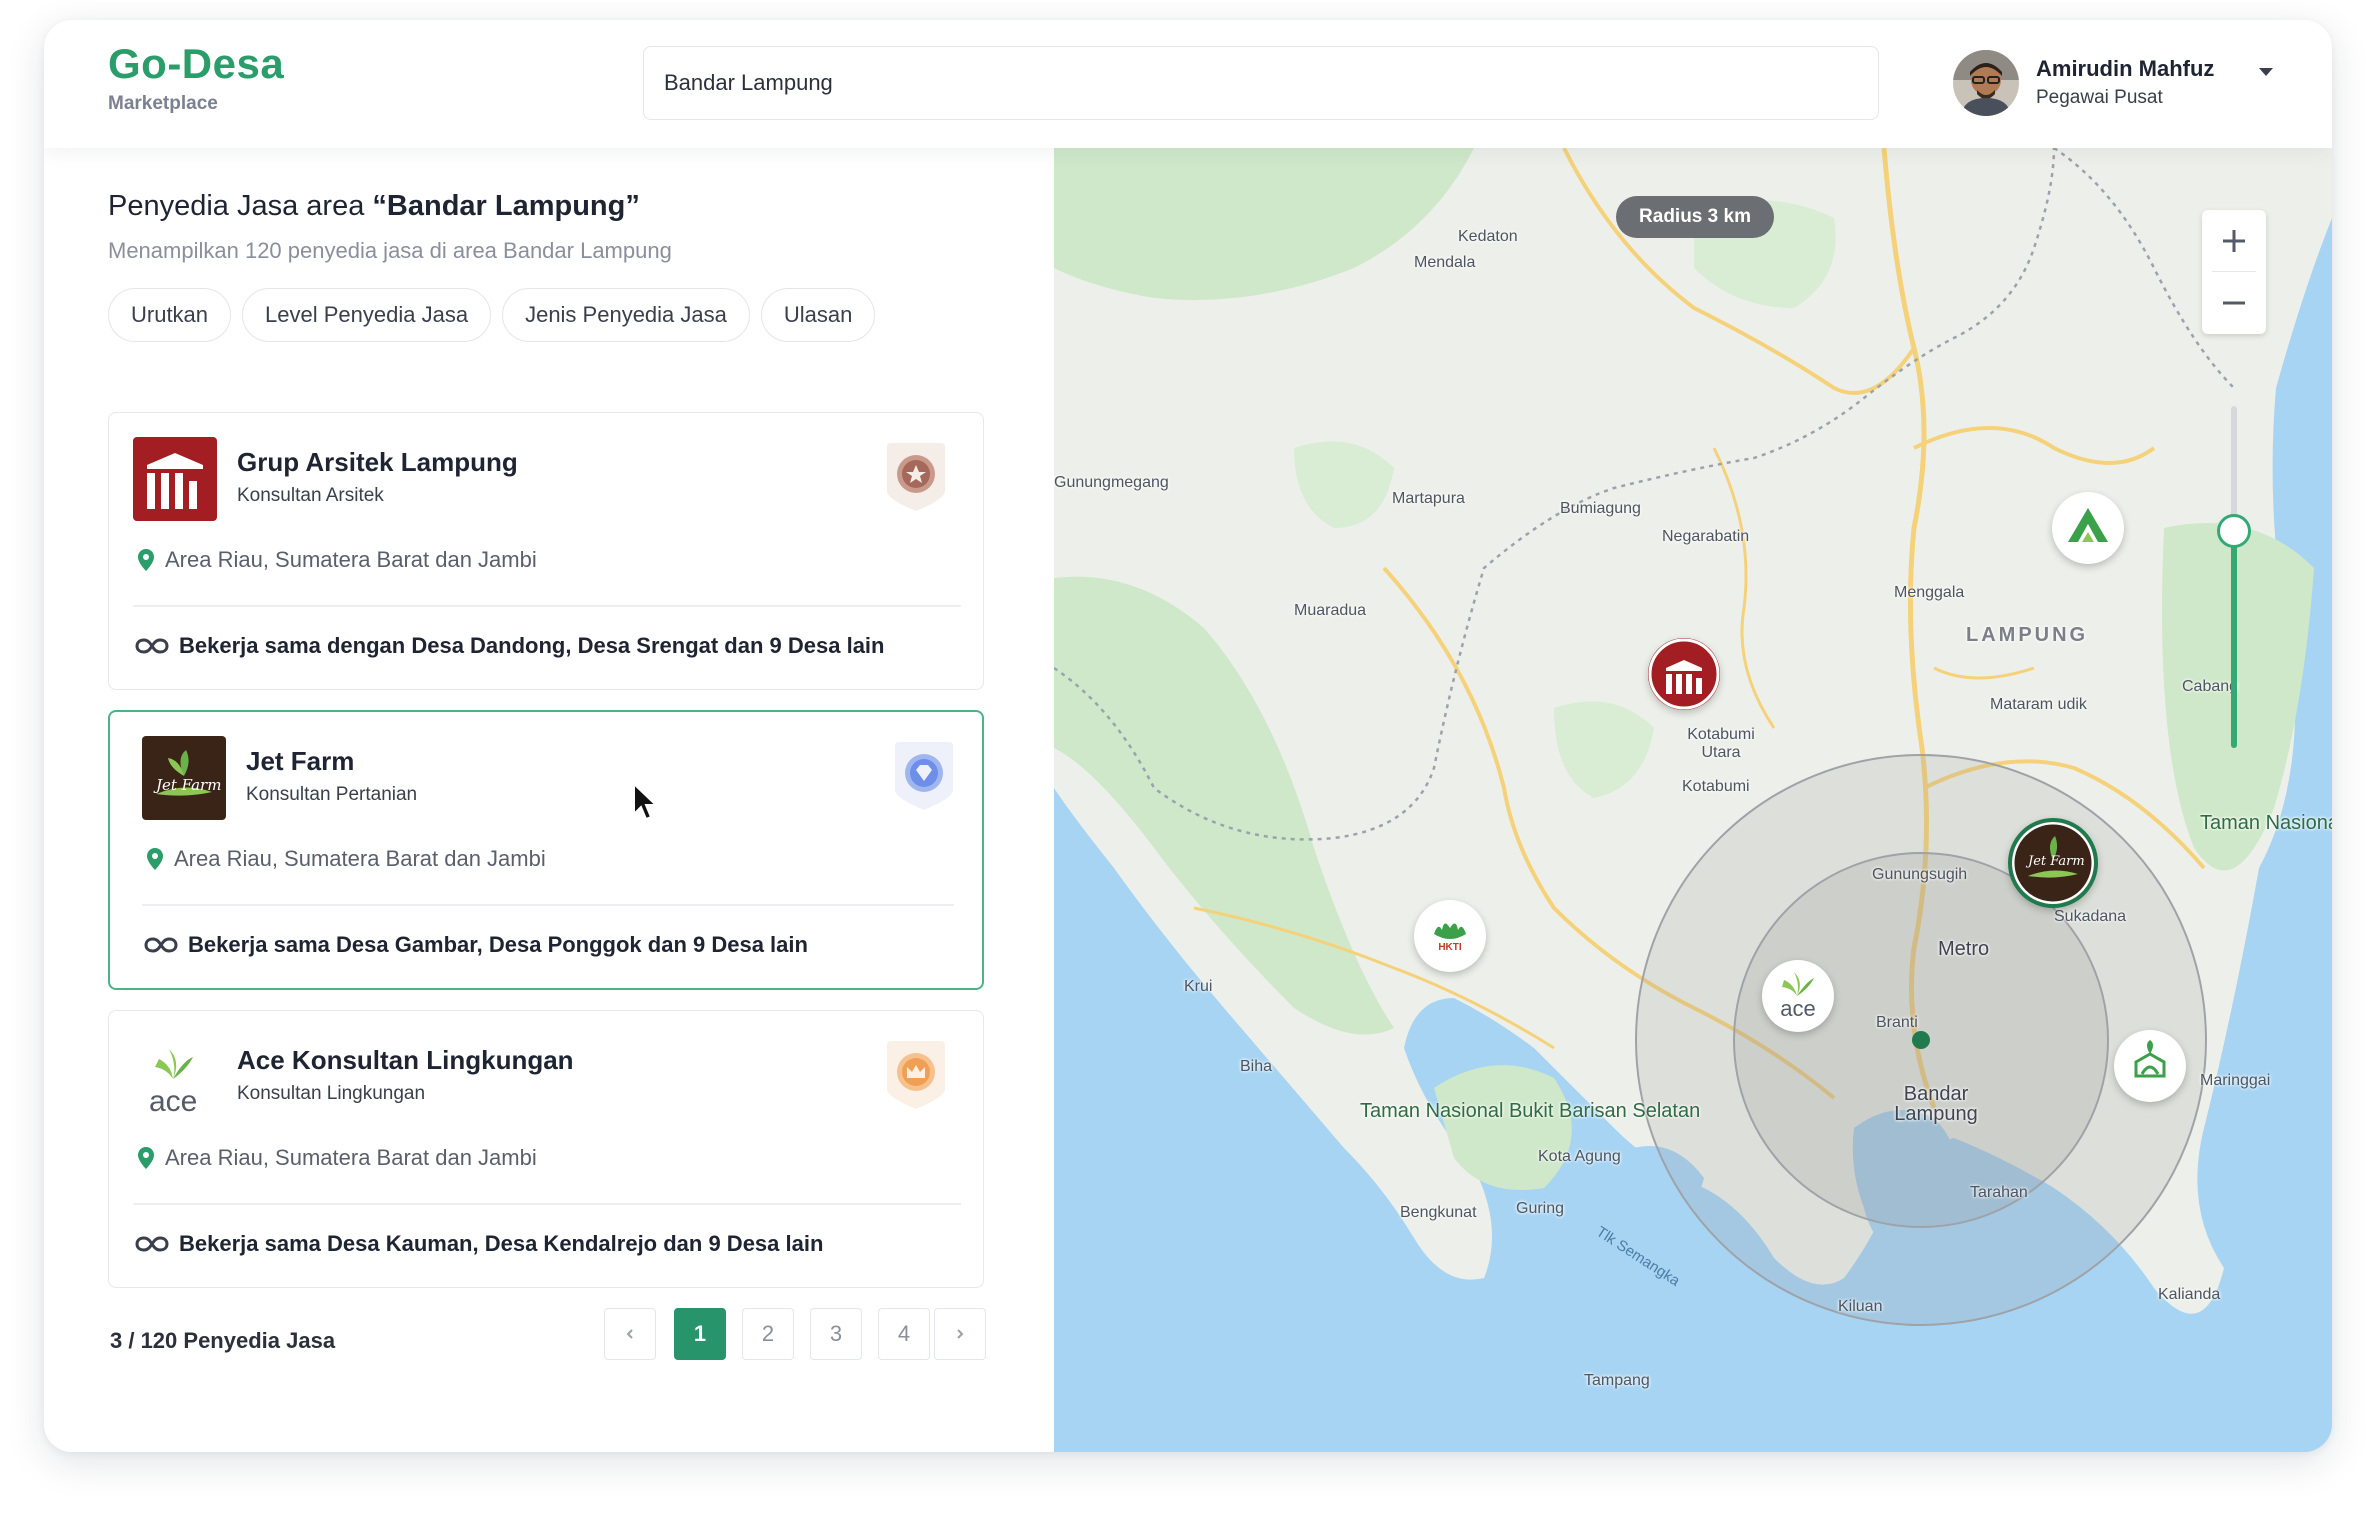 The height and width of the screenshot is (1518, 2376). What do you see at coordinates (1445, 262) in the screenshot?
I see `map-label: Mendala` at bounding box center [1445, 262].